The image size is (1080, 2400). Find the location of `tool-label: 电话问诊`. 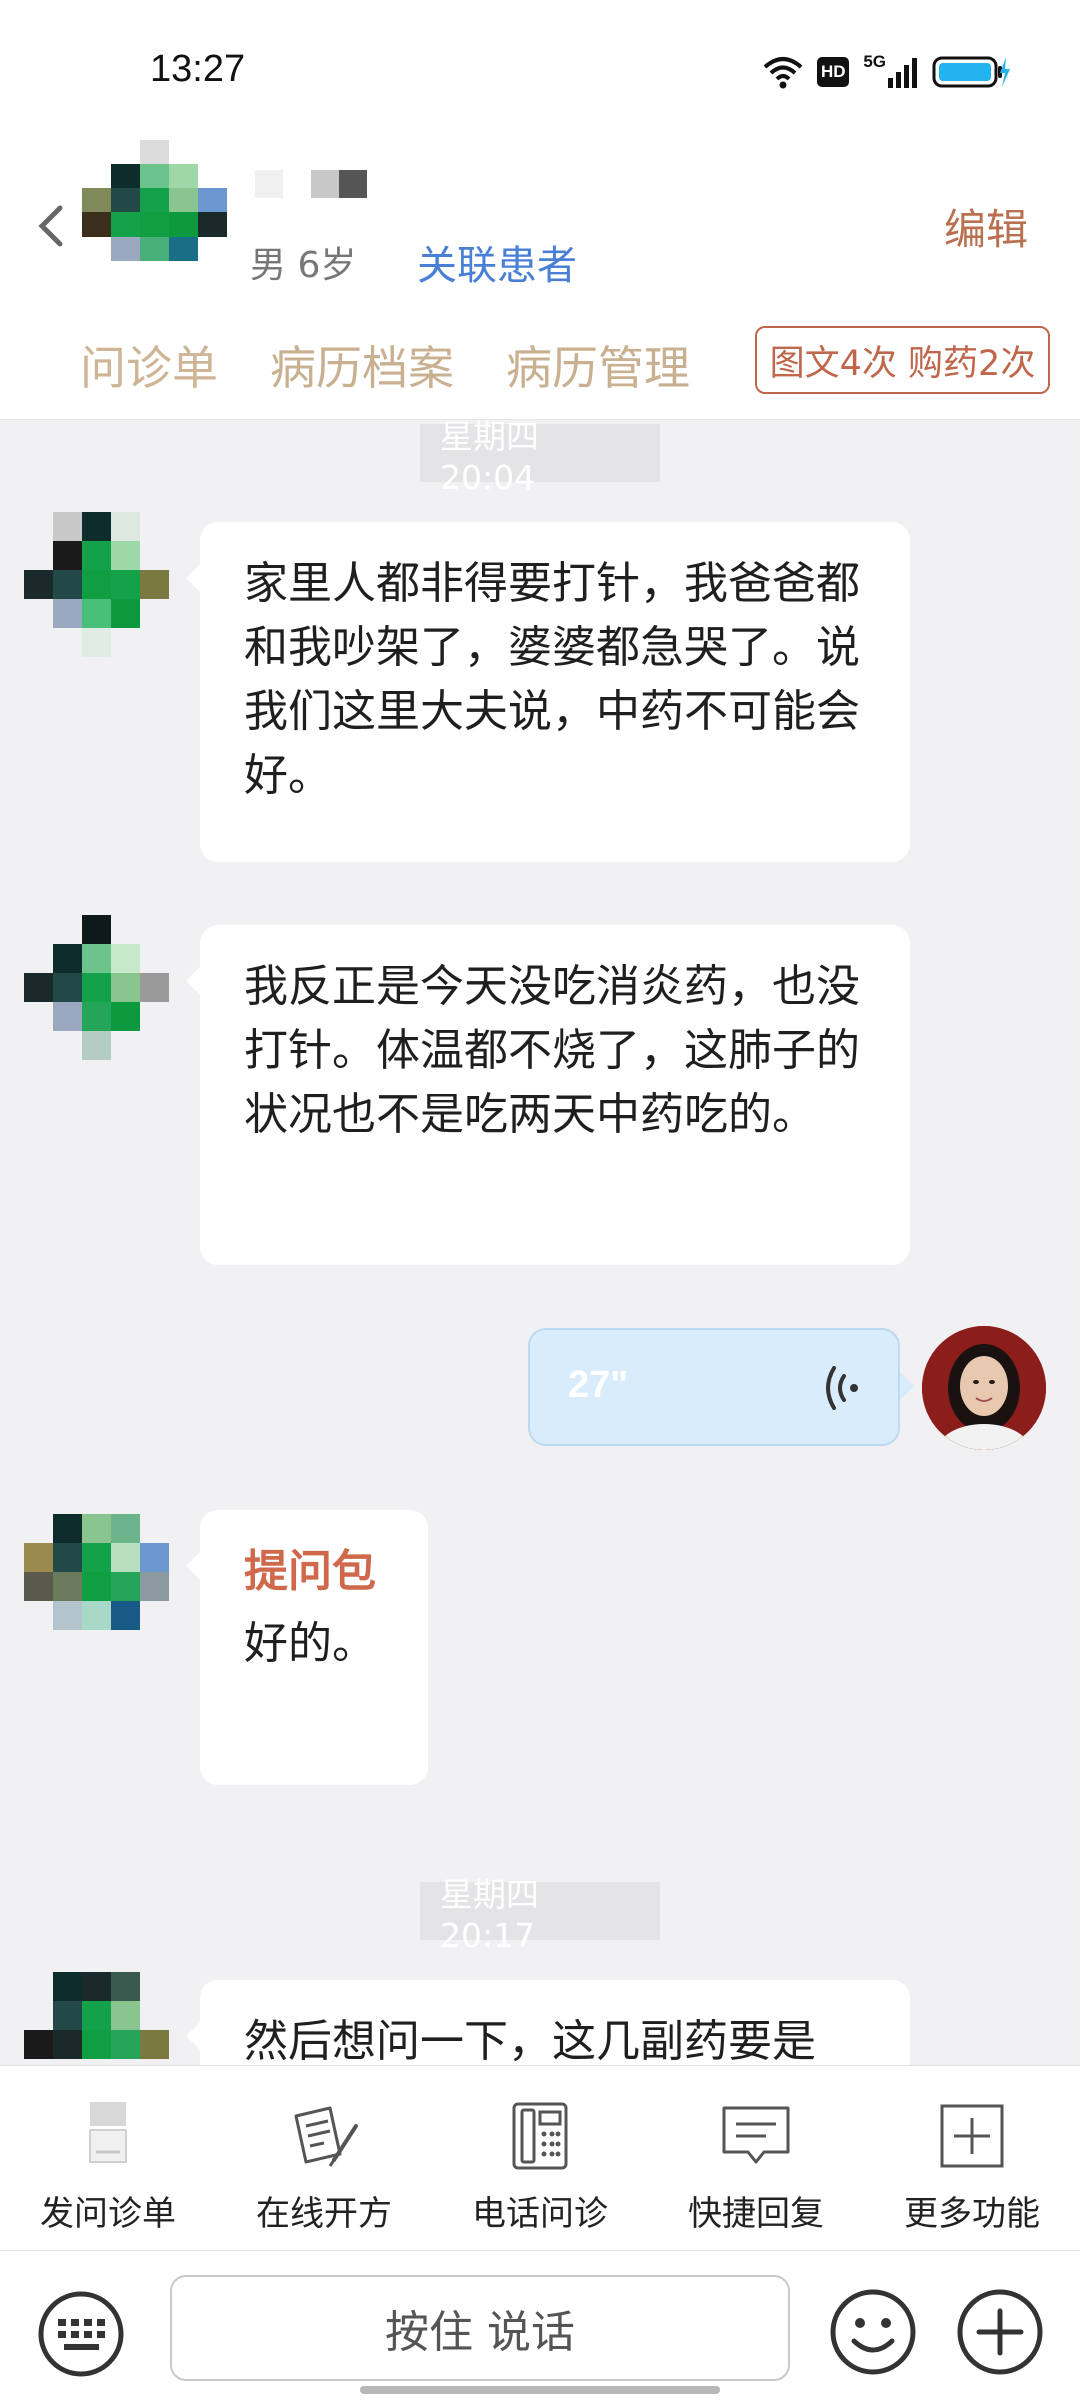

tool-label: 电话问诊 is located at coordinates (540, 2214).